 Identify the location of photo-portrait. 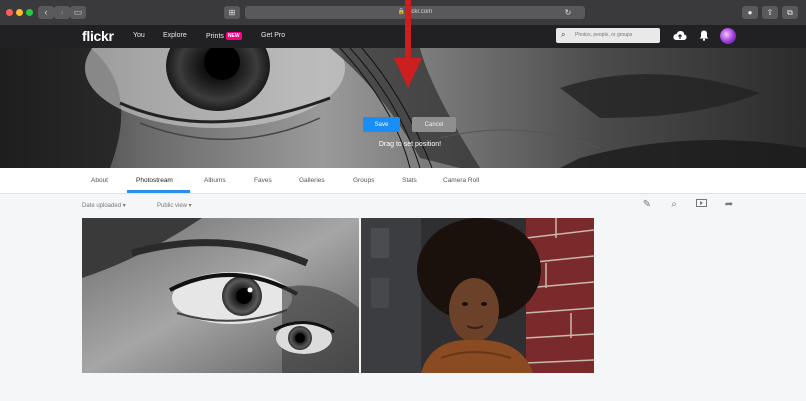
(477, 295).